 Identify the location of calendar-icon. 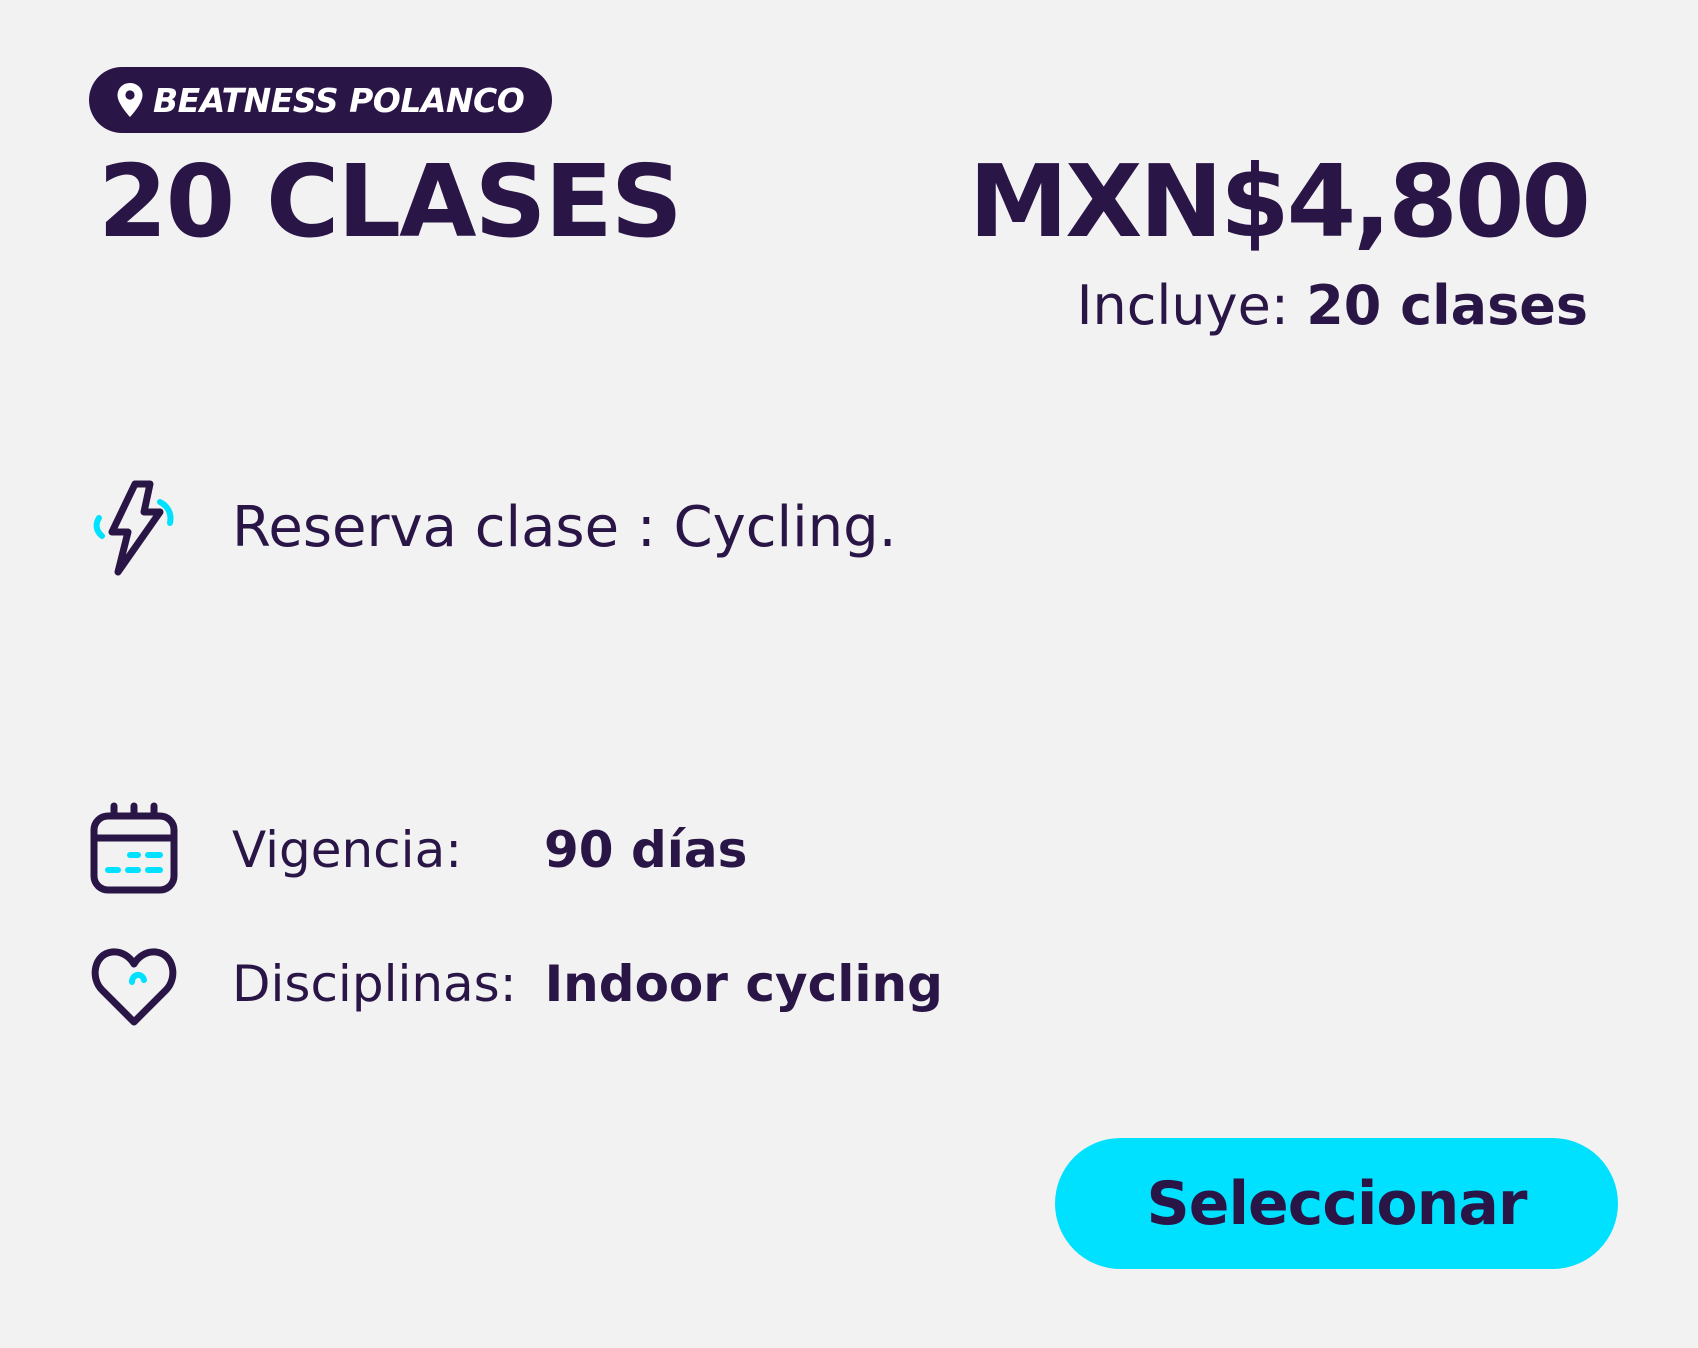
(134, 850).